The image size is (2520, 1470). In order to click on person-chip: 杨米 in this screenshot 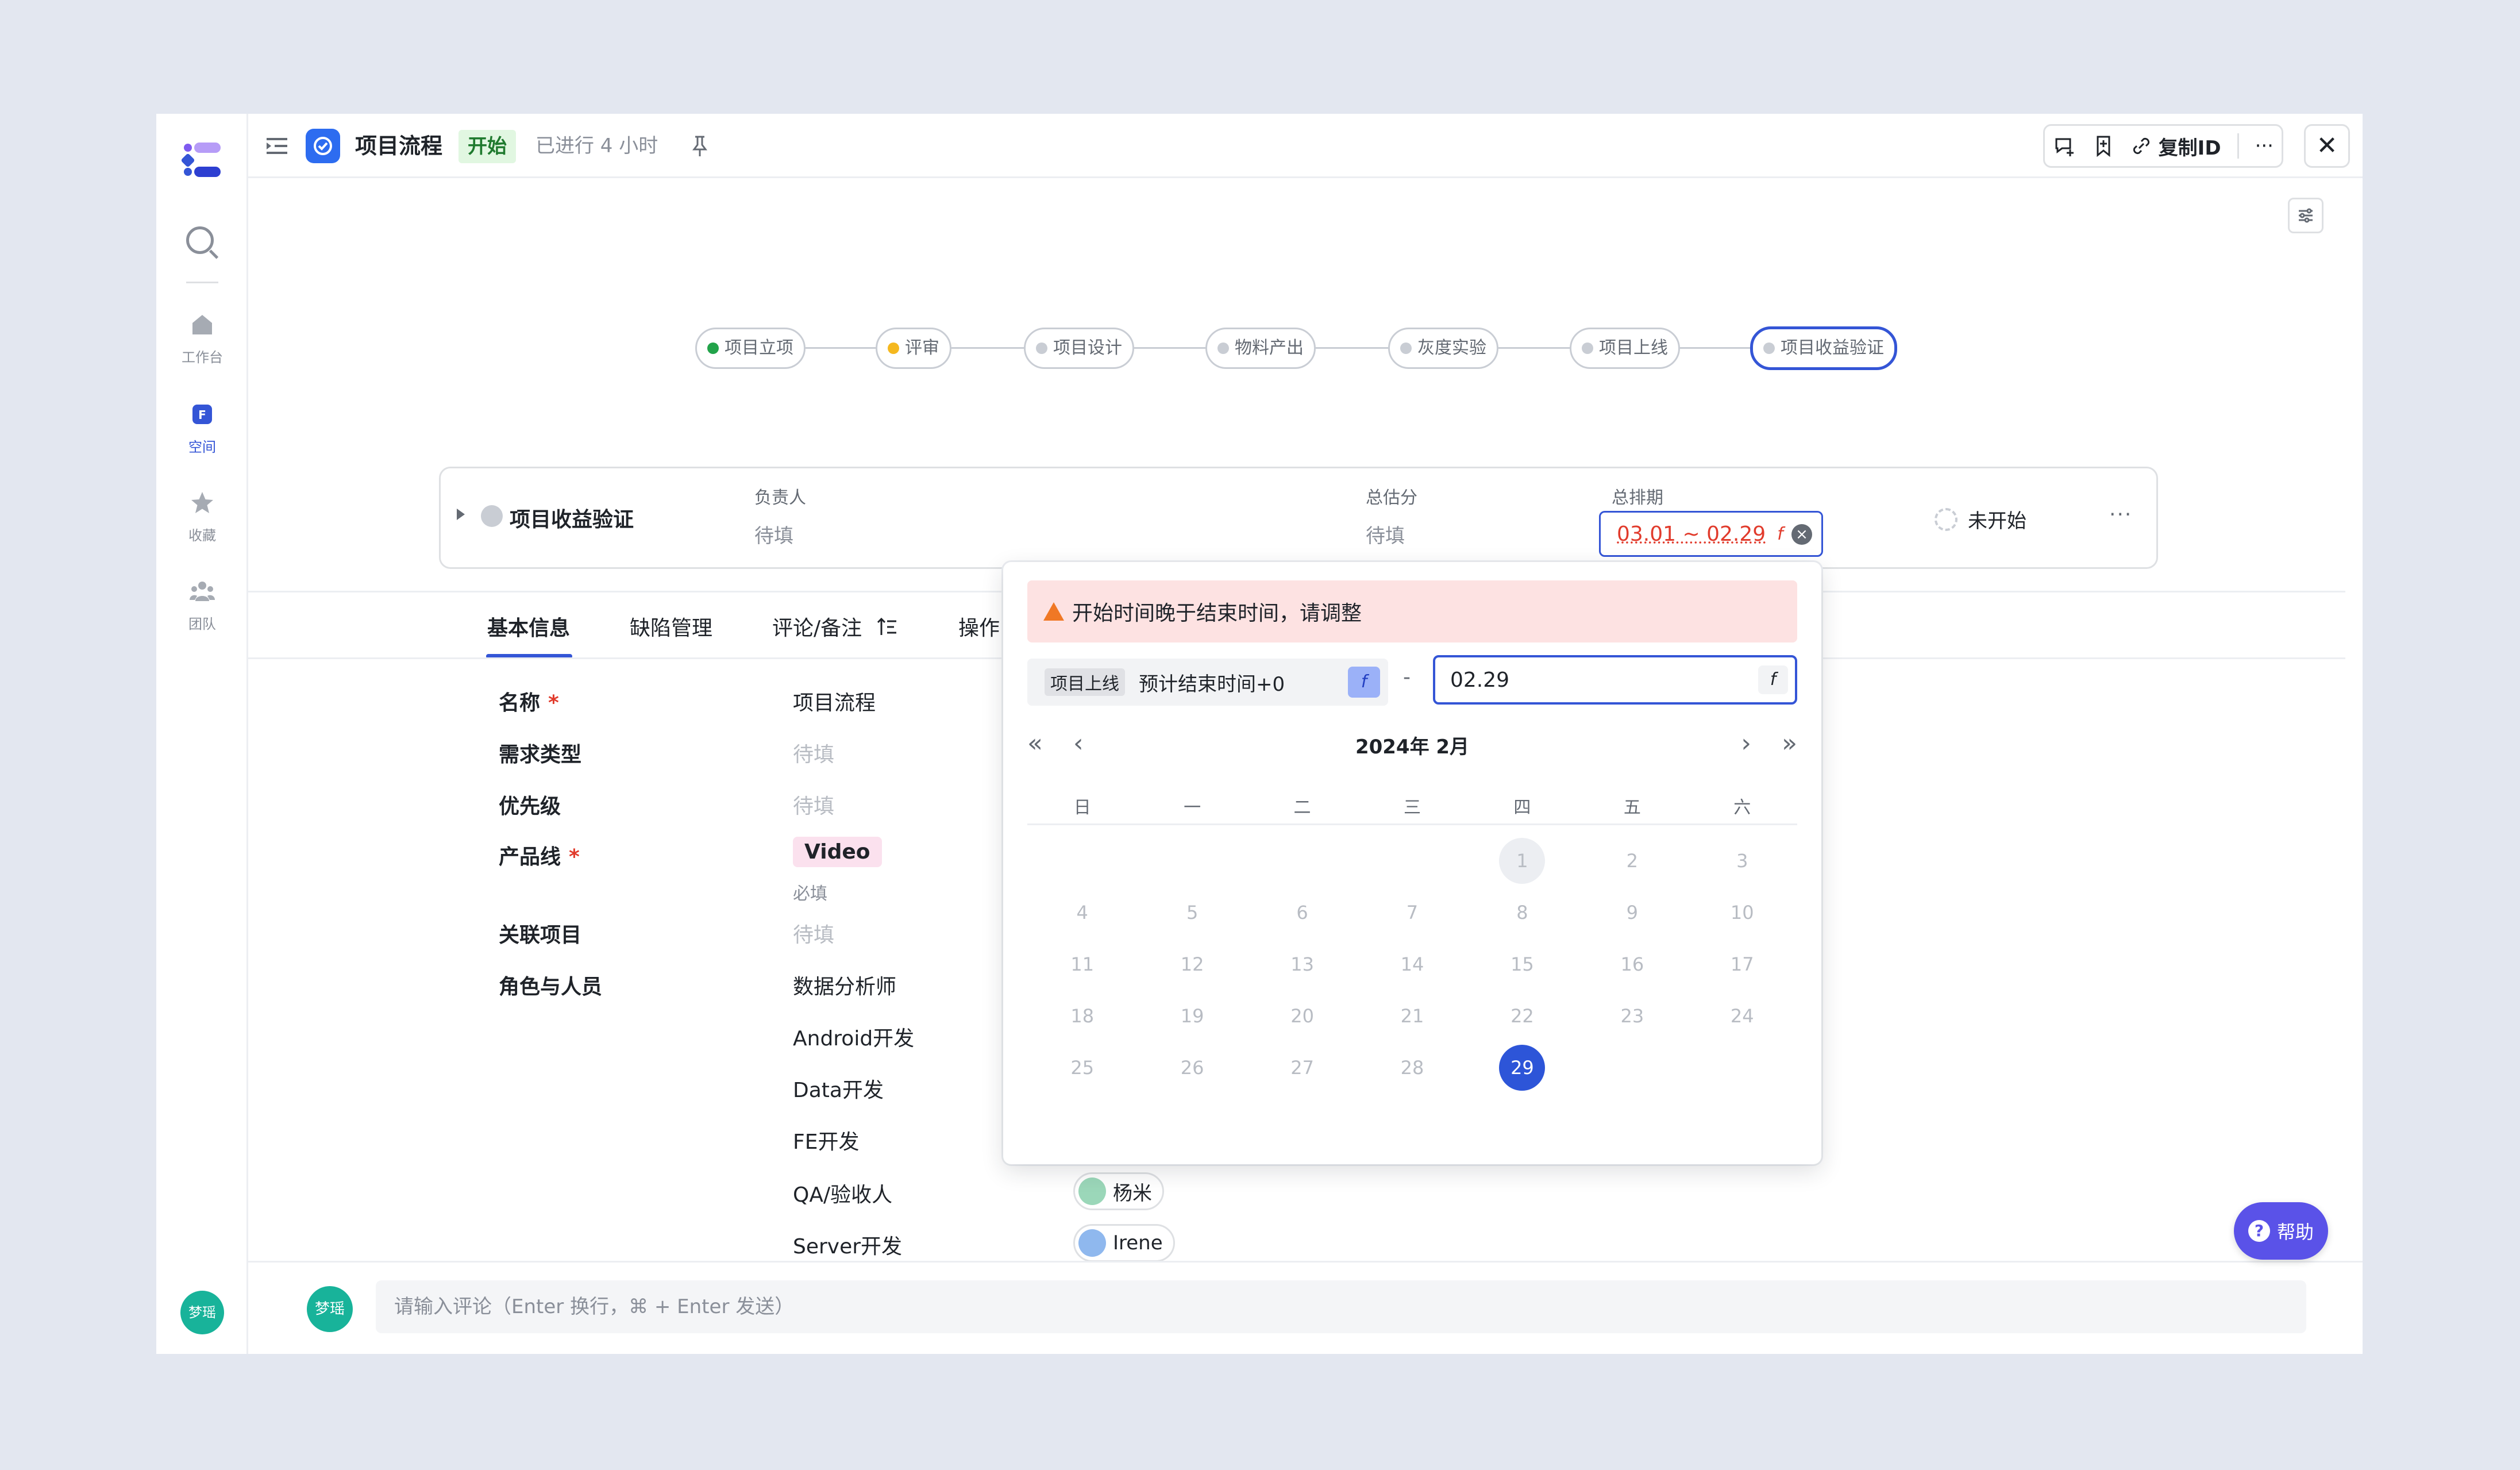, I will do `click(1118, 1191)`.